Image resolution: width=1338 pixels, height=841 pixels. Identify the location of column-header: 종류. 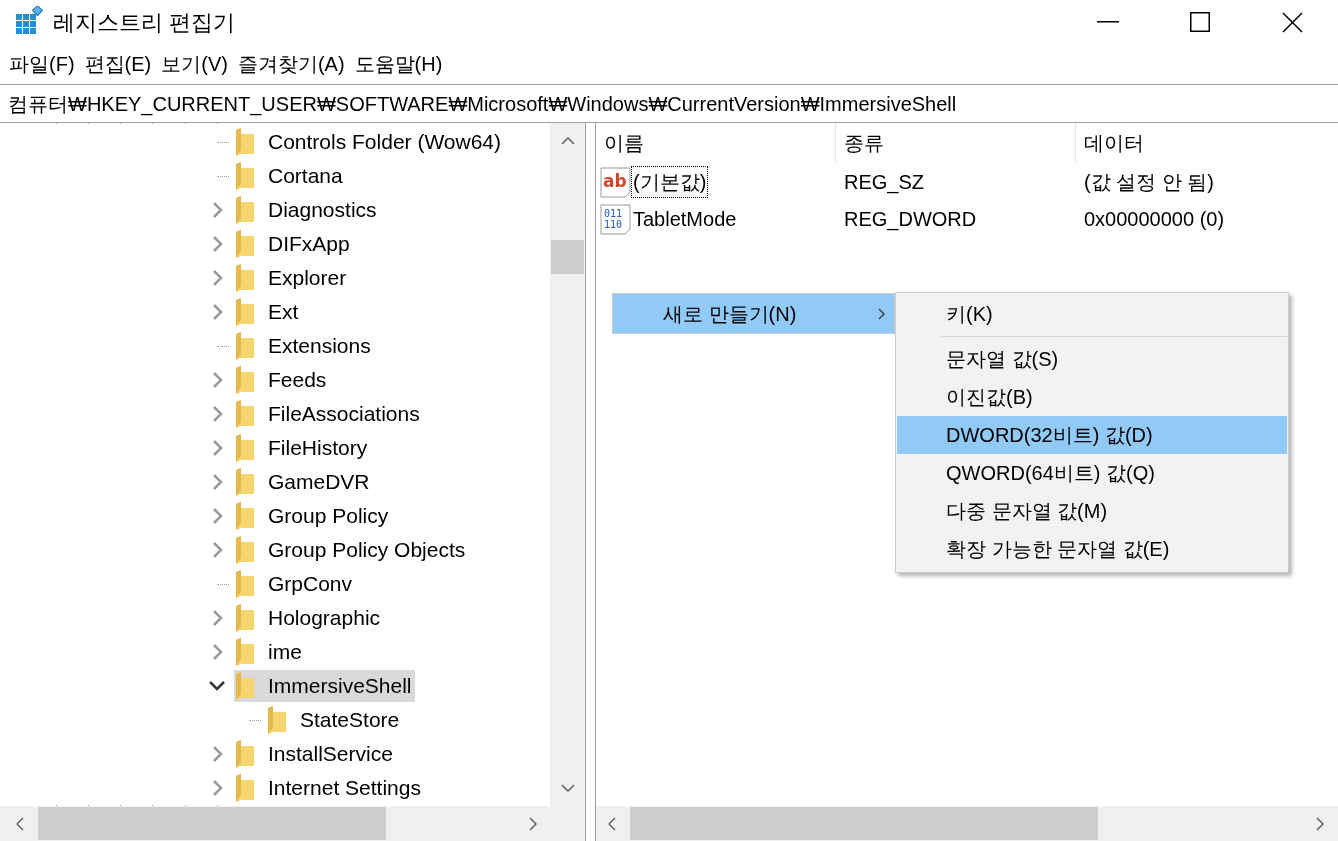
(956, 143).